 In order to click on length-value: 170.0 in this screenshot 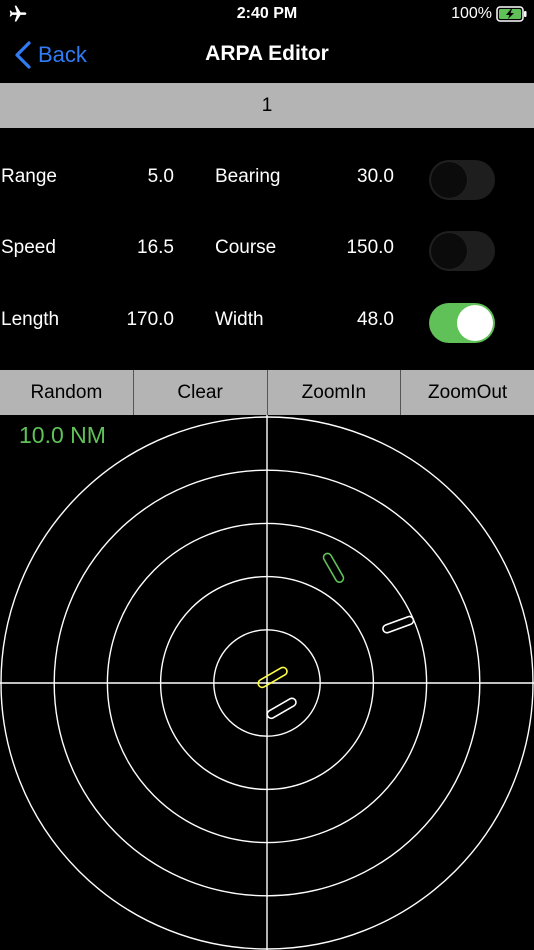, I will do `click(150, 320)`.